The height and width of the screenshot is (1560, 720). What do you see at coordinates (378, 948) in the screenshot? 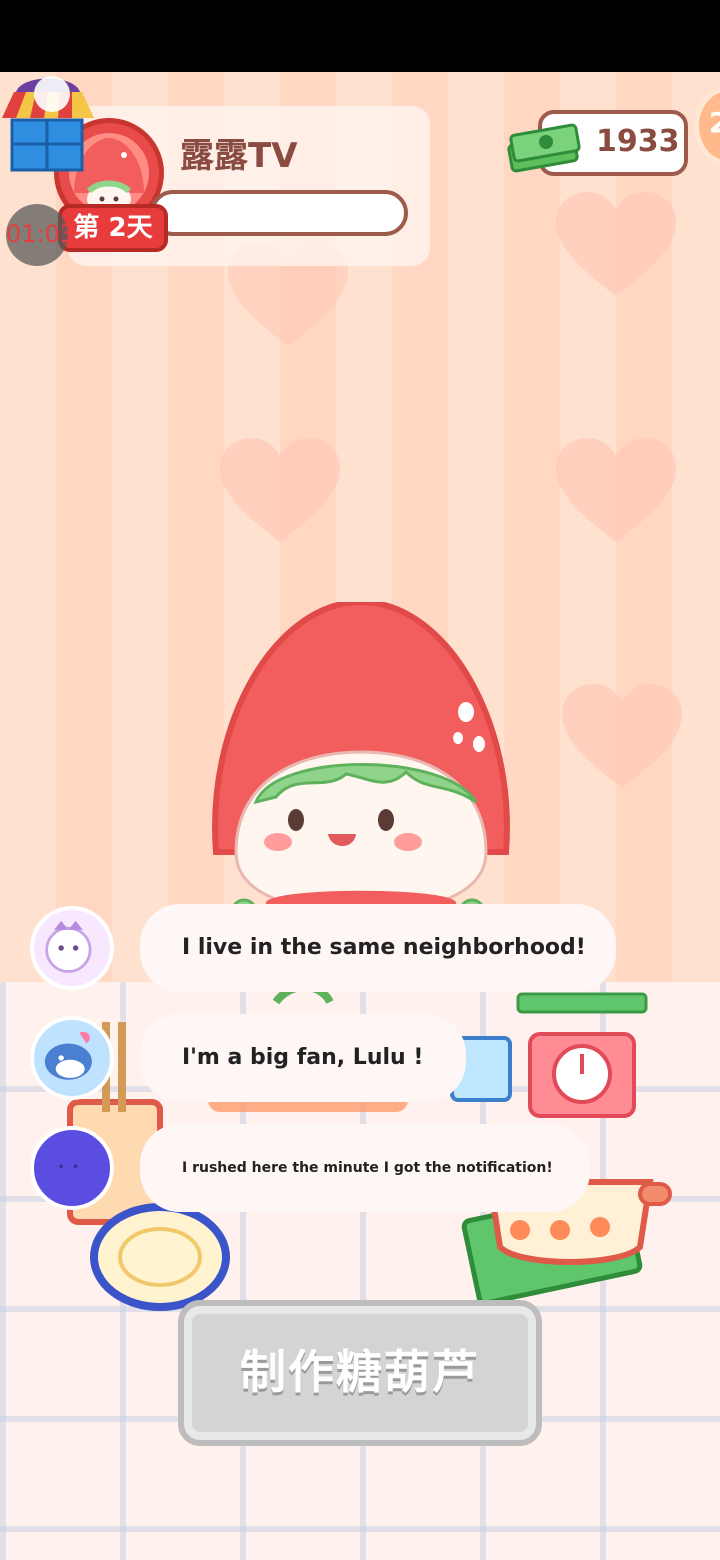
I see `chat-comment: I live in the same neighborhood!` at bounding box center [378, 948].